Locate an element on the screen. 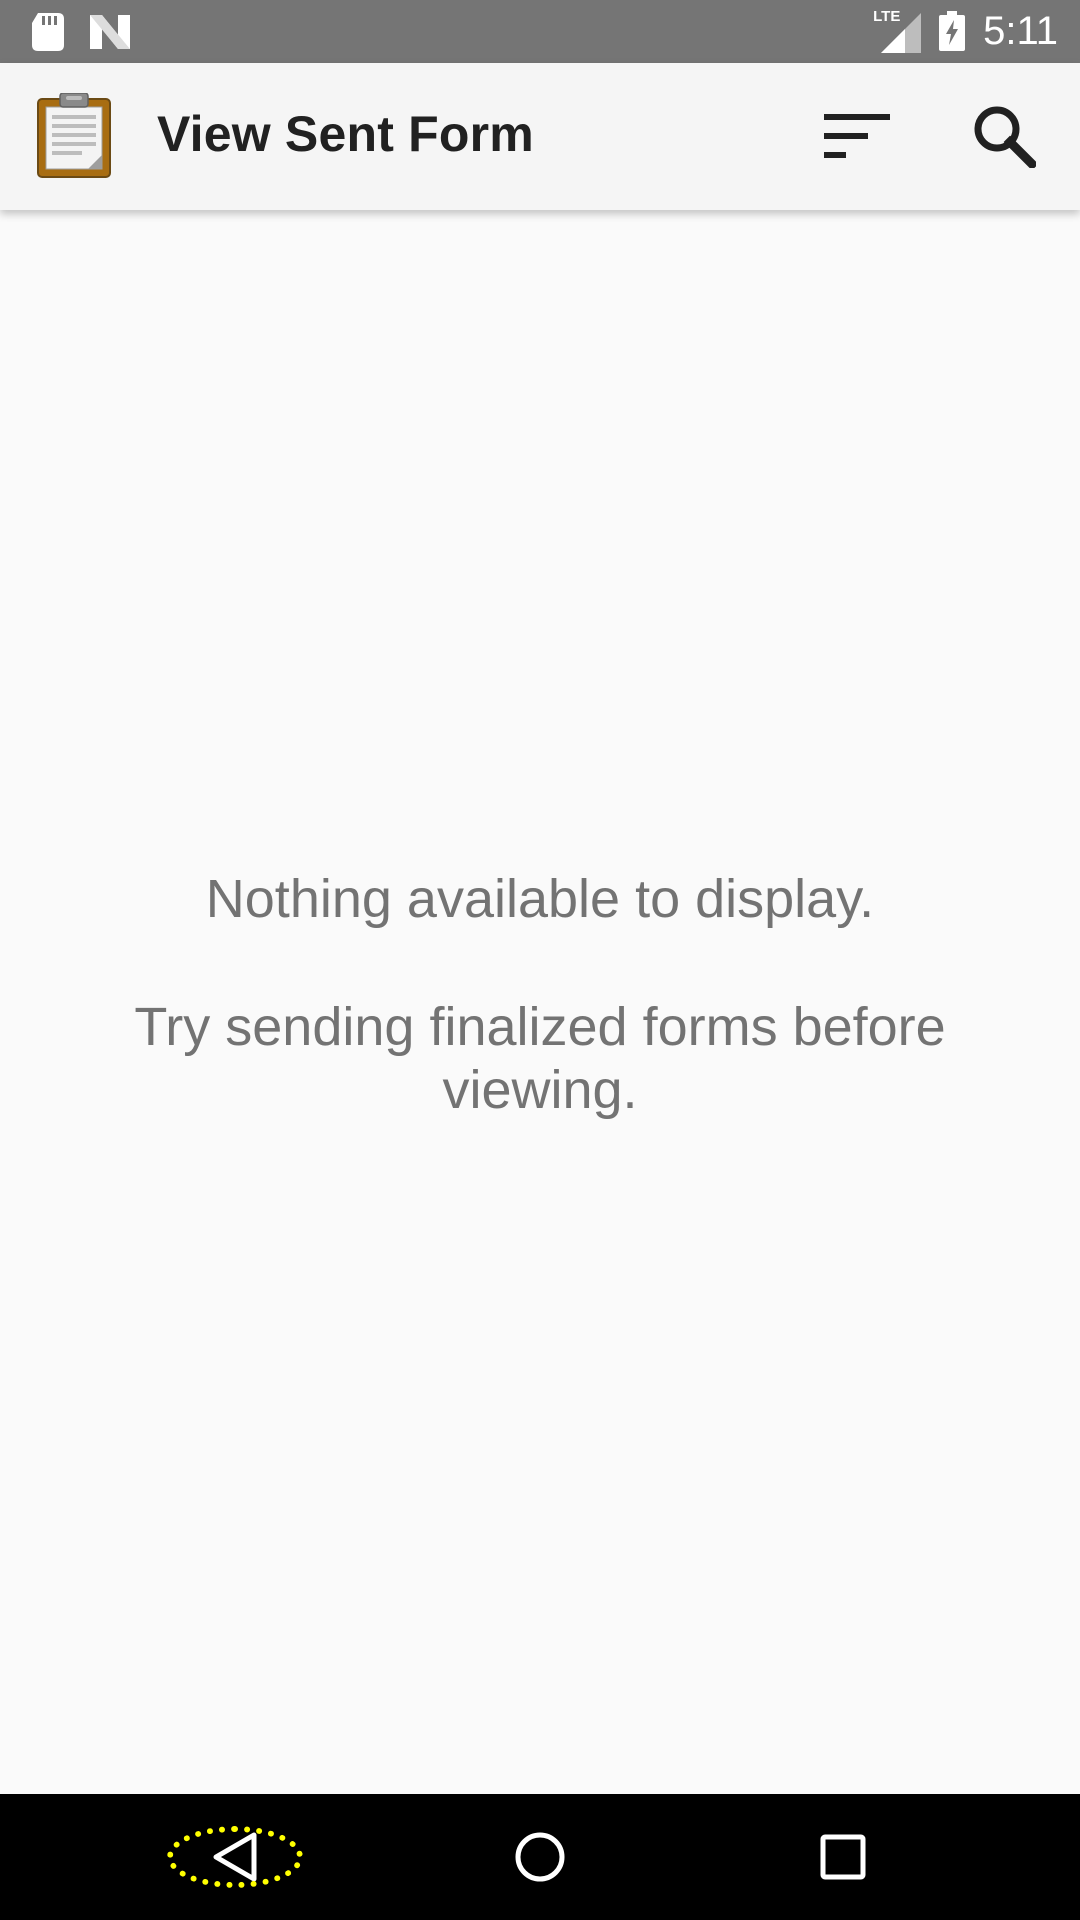  navigation-bar is located at coordinates (540, 1857).